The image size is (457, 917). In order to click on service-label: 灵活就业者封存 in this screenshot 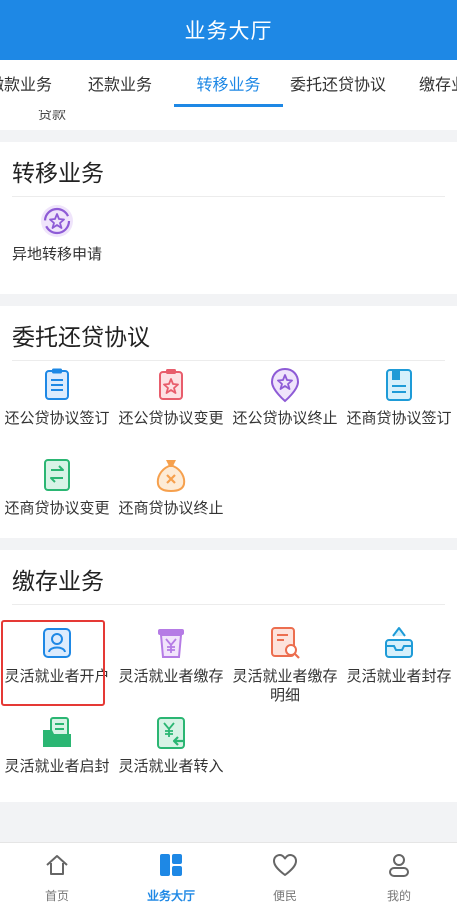, I will do `click(399, 676)`.